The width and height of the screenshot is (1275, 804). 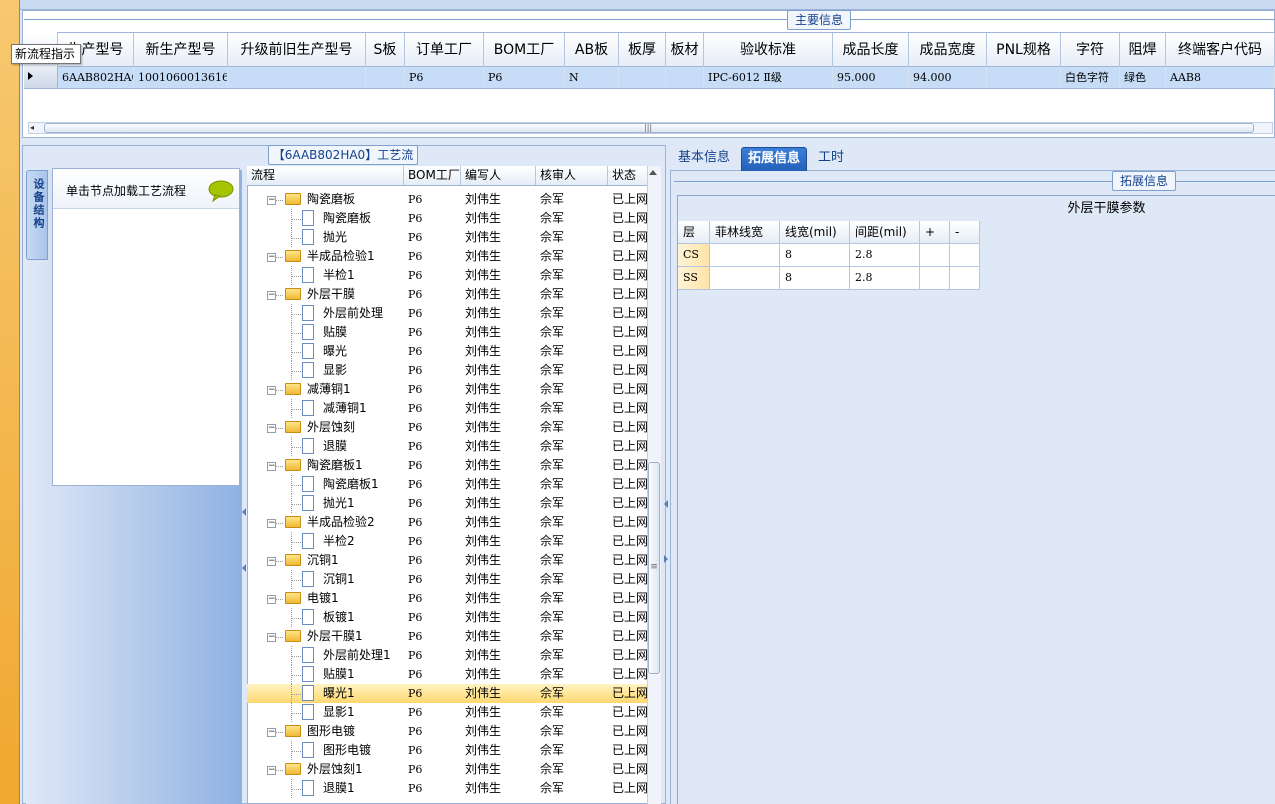 I want to click on column-header: AB板, so click(x=592, y=50).